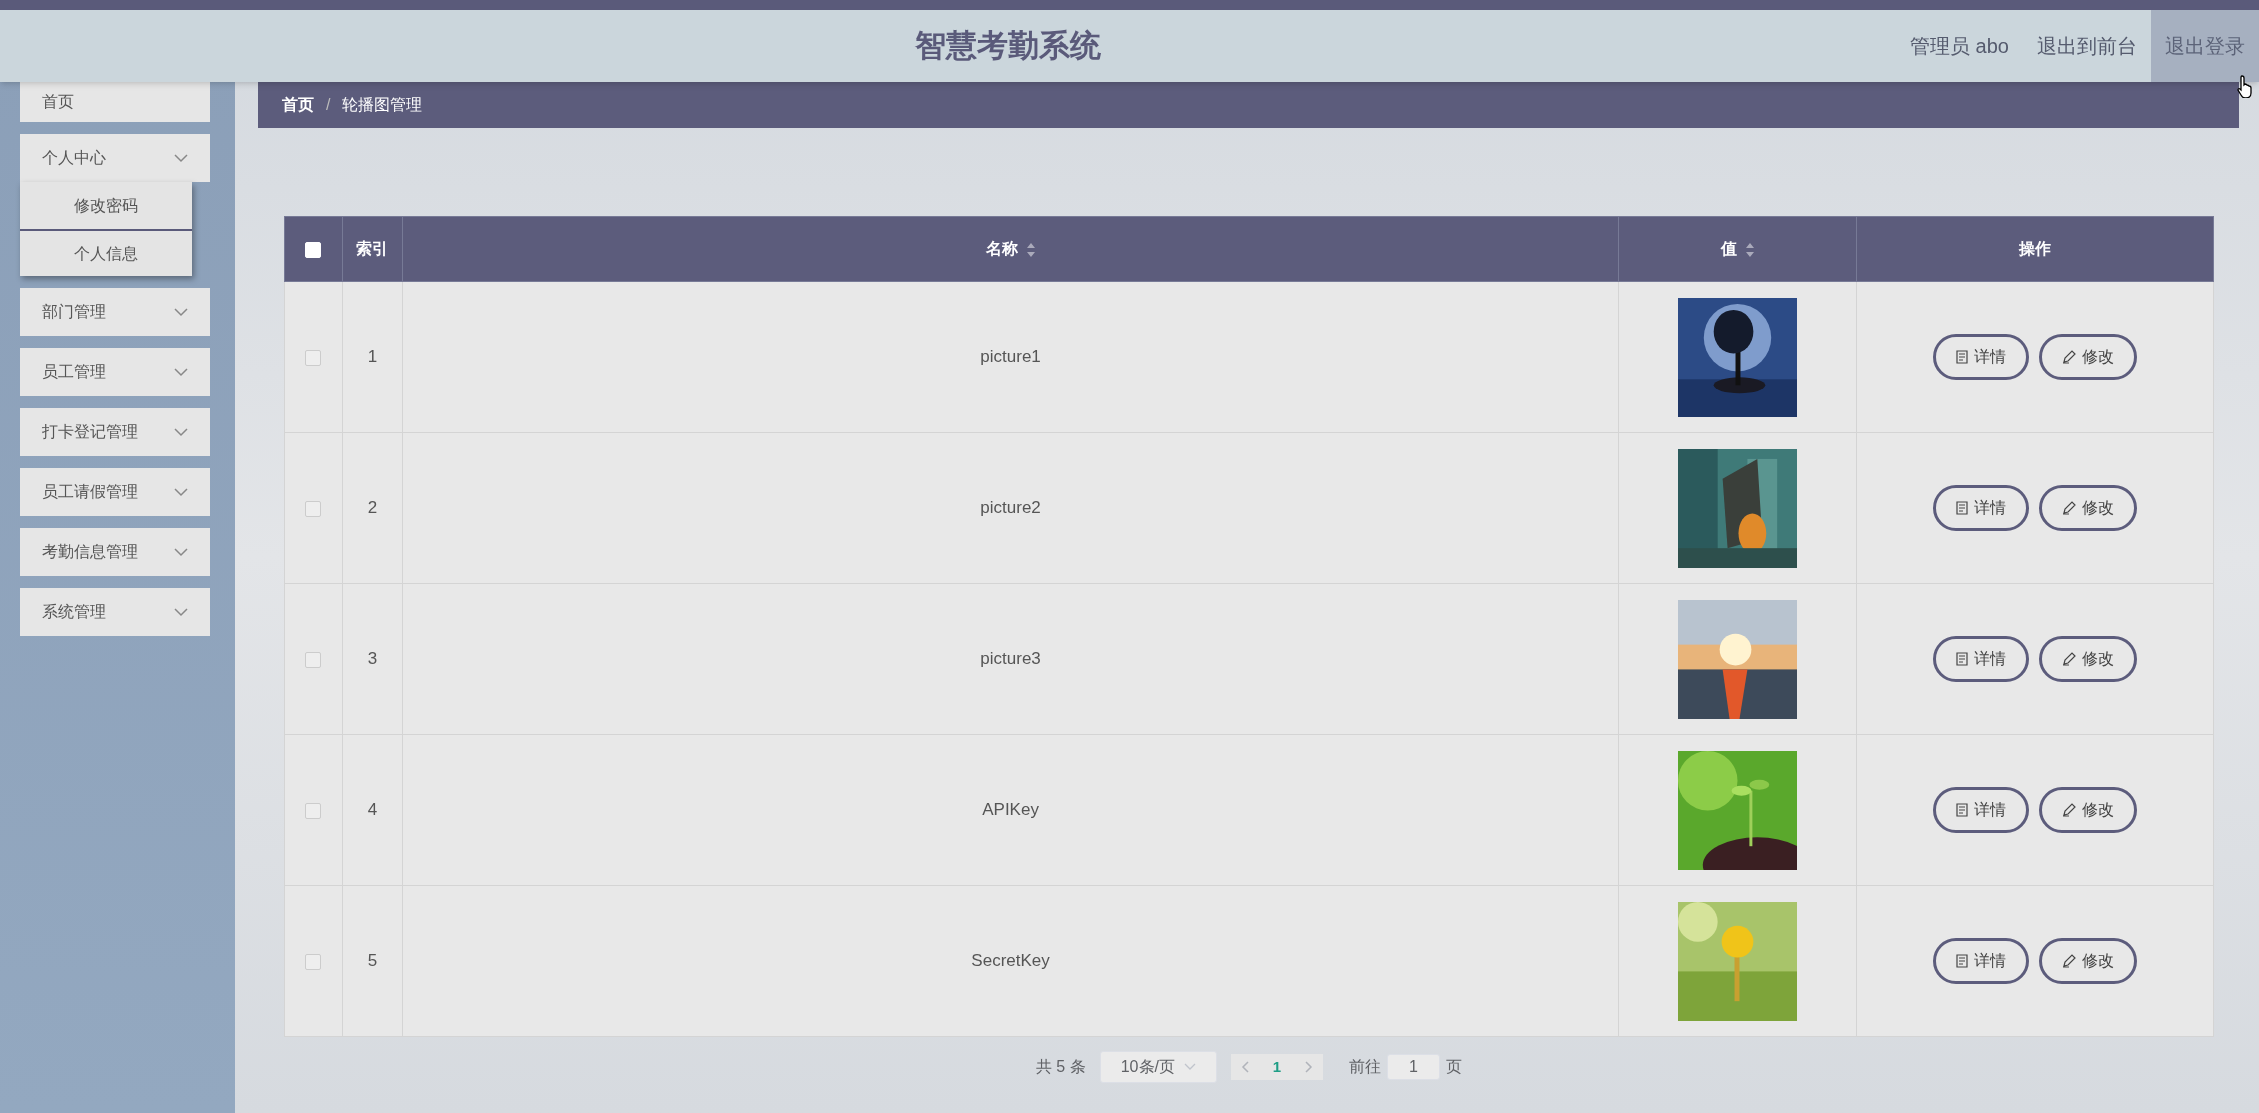  What do you see at coordinates (1010, 659) in the screenshot?
I see `table-cell: picture3` at bounding box center [1010, 659].